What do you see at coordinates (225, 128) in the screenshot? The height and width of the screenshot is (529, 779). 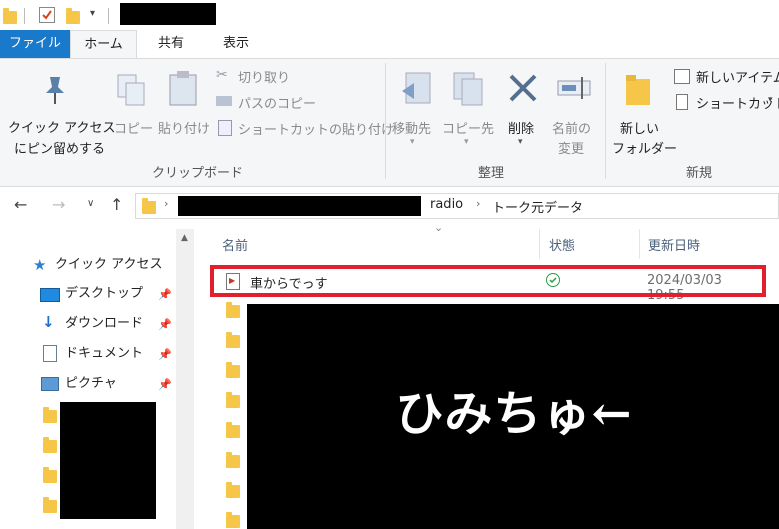 I see `shortcut-icon` at bounding box center [225, 128].